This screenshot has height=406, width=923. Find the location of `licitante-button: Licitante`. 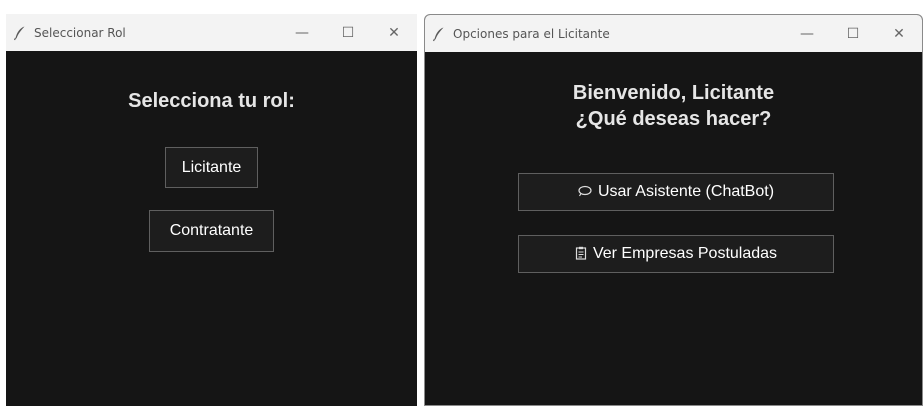

licitante-button: Licitante is located at coordinates (211, 167).